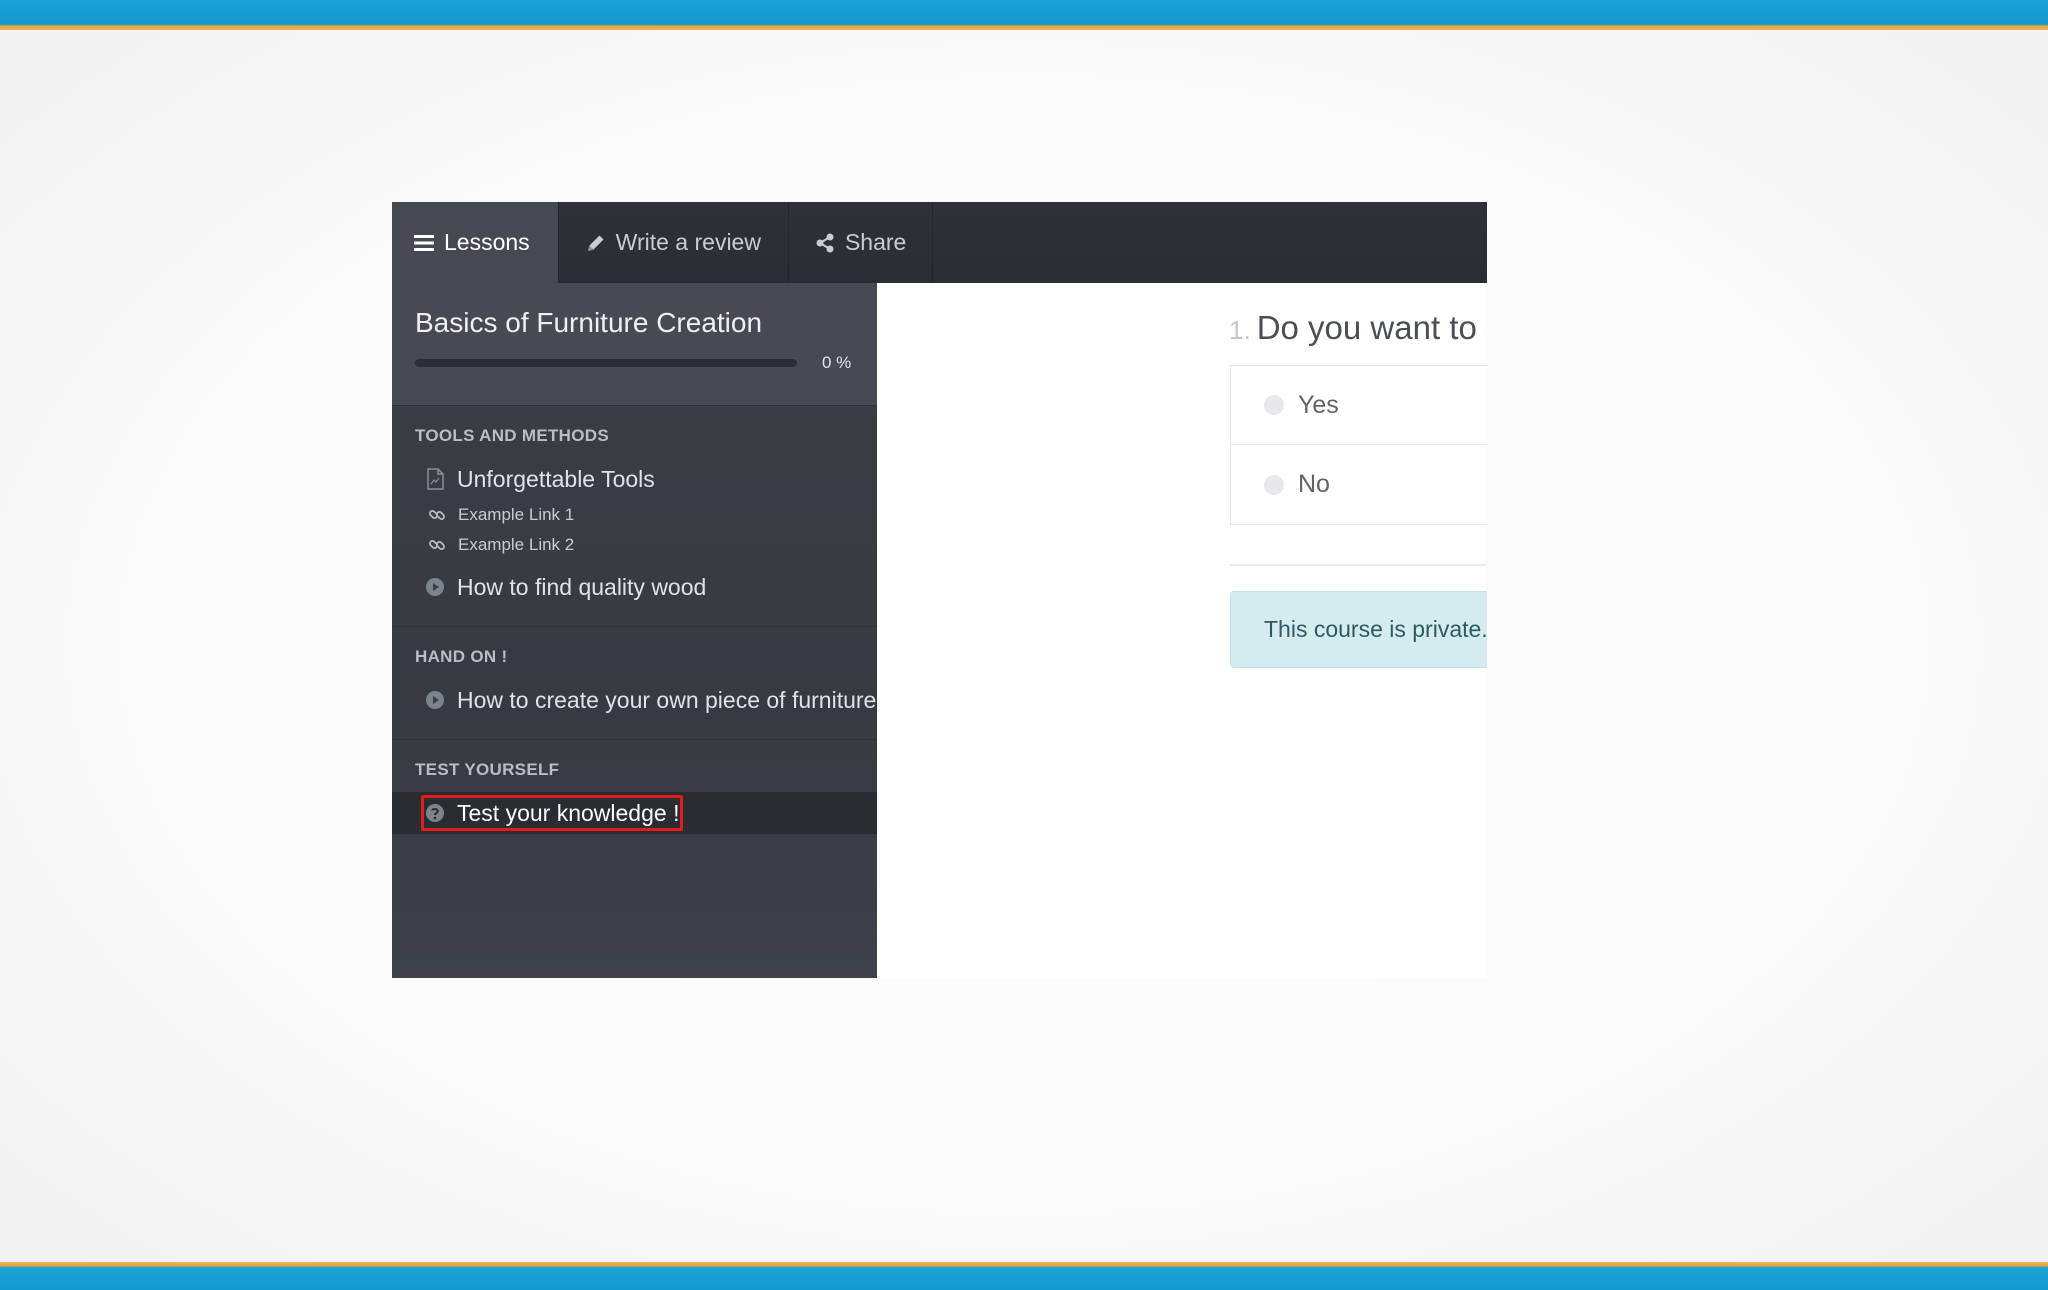  Describe the element at coordinates (1366, 327) in the screenshot. I see `question-text: Do you want to` at that location.